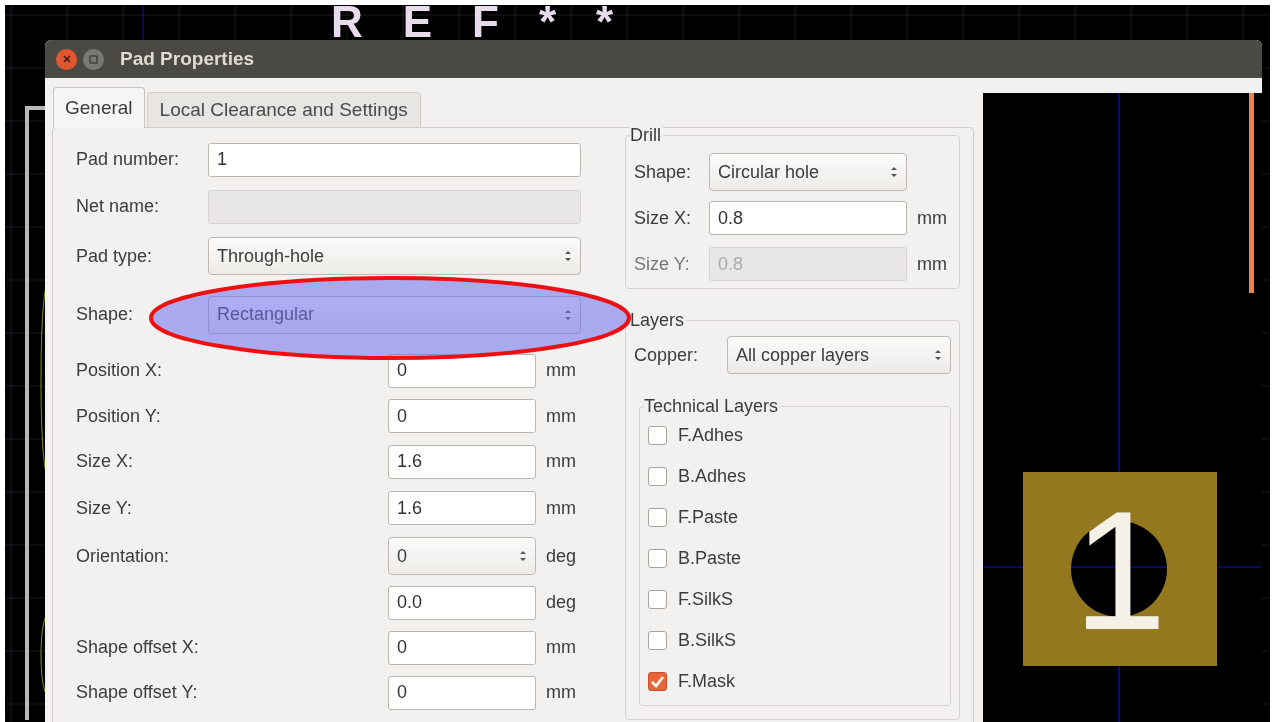  Describe the element at coordinates (123, 555) in the screenshot. I see `field-label: Orientation:` at that location.